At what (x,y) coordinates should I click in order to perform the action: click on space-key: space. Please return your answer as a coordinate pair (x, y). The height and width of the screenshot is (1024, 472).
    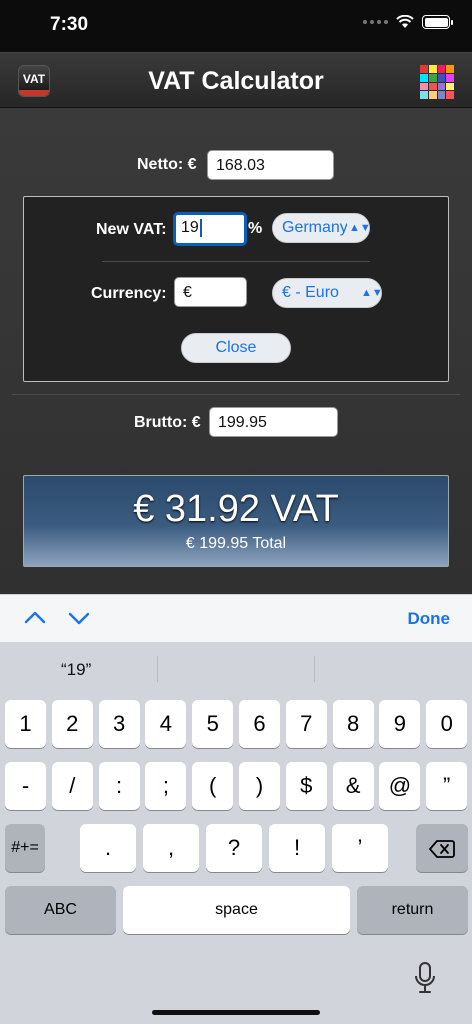
    Looking at the image, I should click on (236, 910).